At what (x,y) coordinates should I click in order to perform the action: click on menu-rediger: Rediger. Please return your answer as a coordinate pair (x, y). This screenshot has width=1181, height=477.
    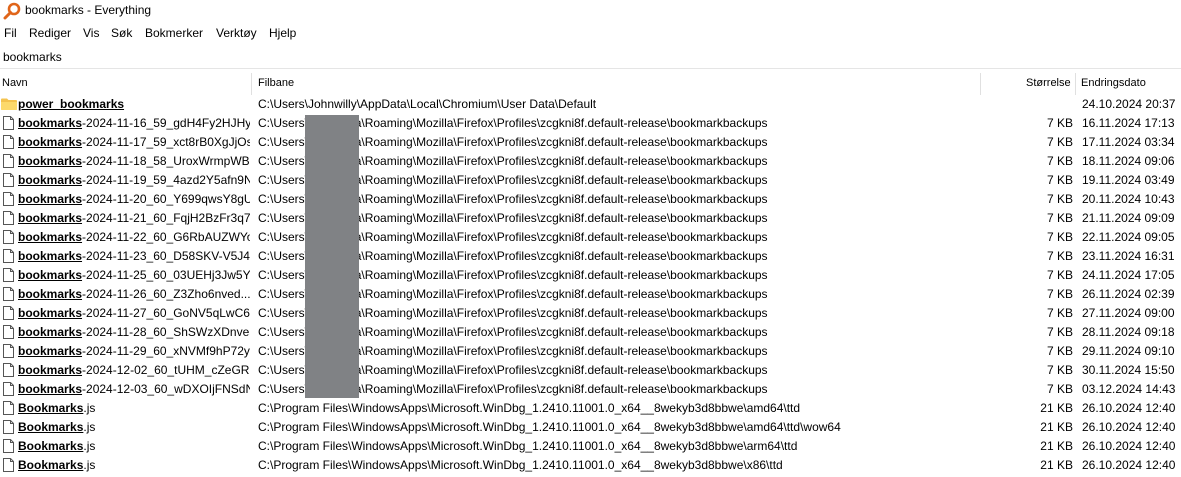
    Looking at the image, I should click on (50, 33).